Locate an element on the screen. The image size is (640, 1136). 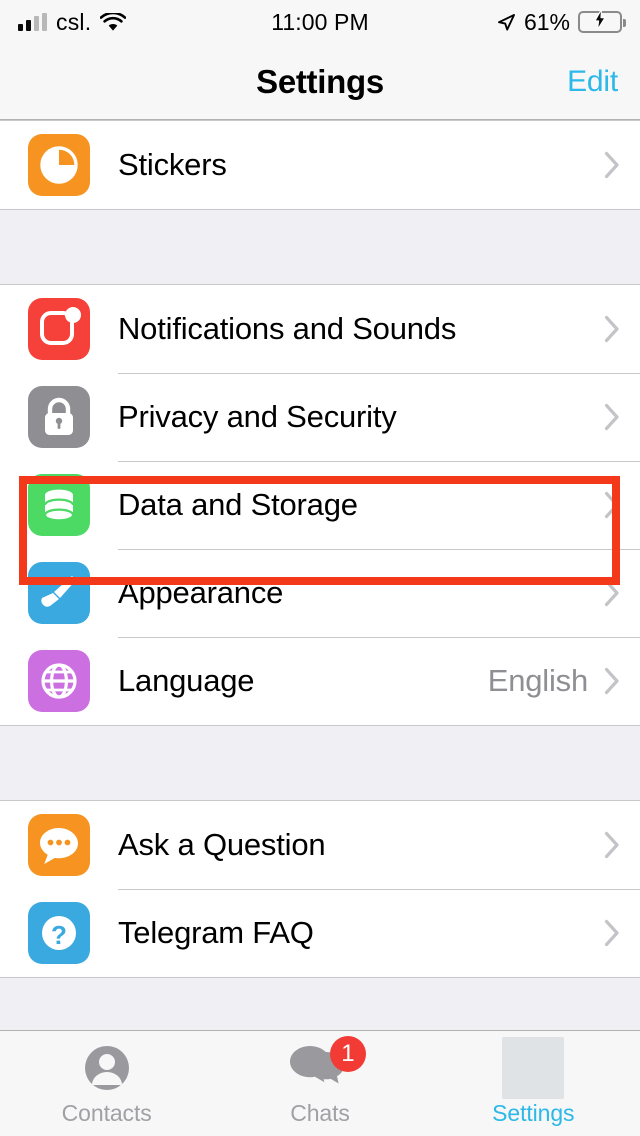
settings-row-label: Telegram FAQ is located at coordinates (216, 932).